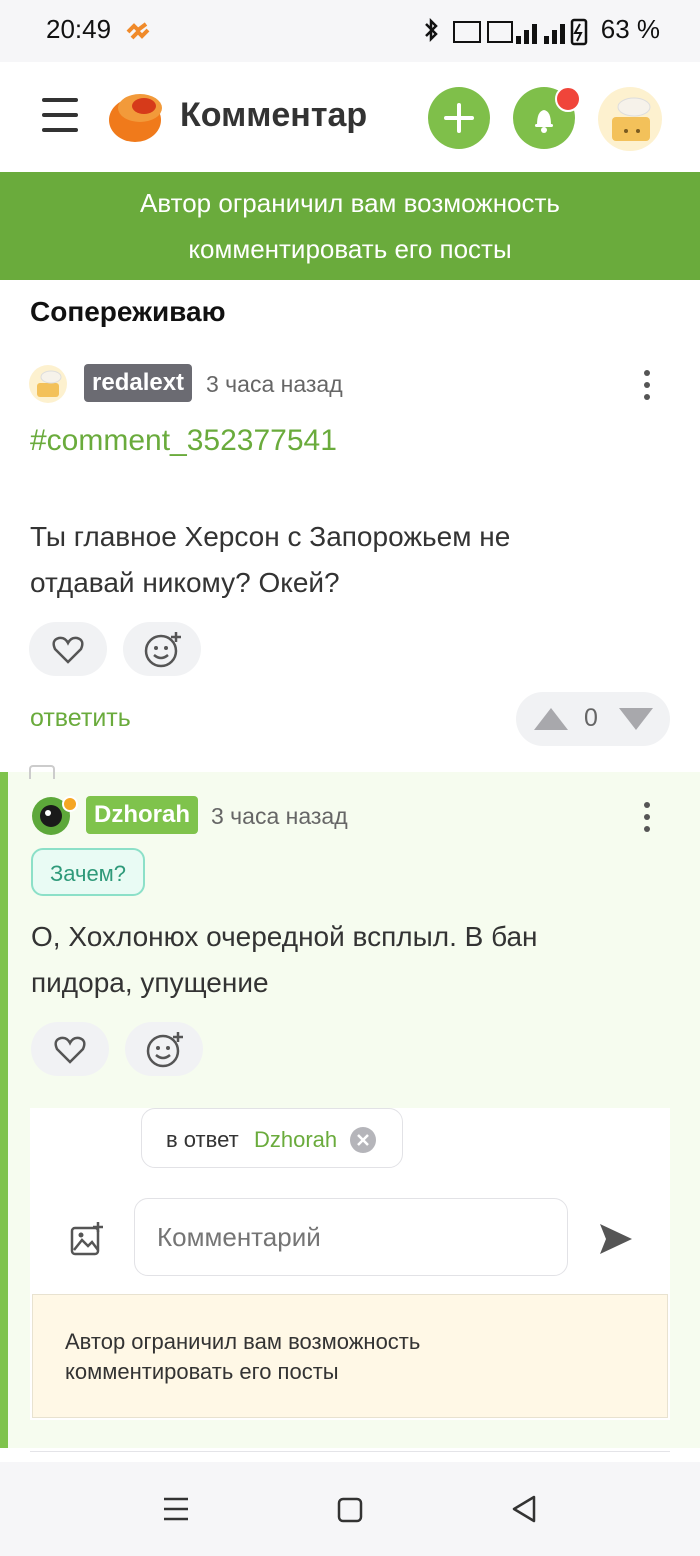  What do you see at coordinates (70, 804) in the screenshot?
I see `online-status-dot` at bounding box center [70, 804].